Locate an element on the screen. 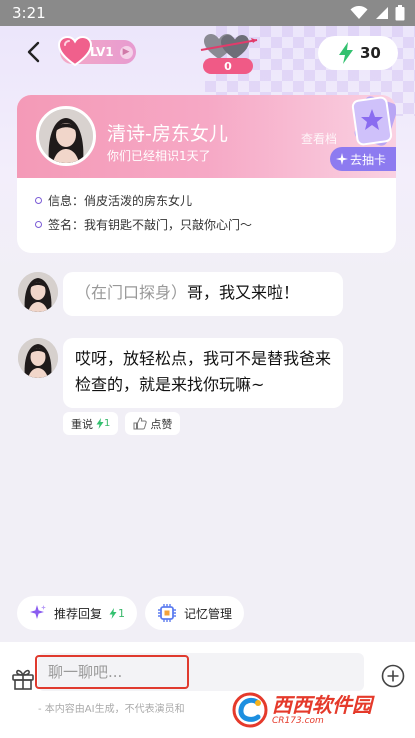  chevron-right-icon: ▶ is located at coordinates (126, 52).